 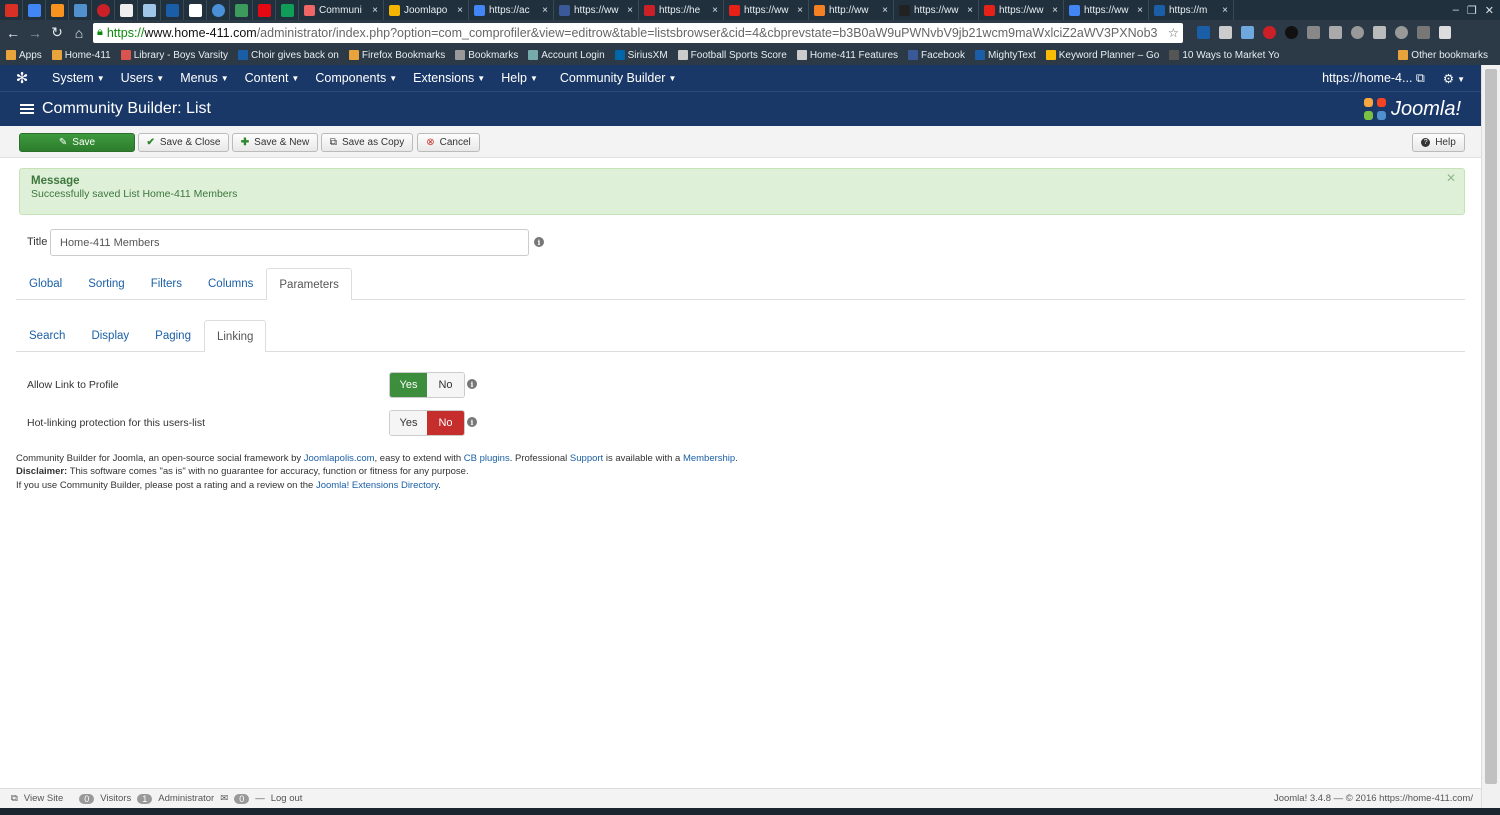 I want to click on vertical-scrollbar, so click(x=1490, y=436).